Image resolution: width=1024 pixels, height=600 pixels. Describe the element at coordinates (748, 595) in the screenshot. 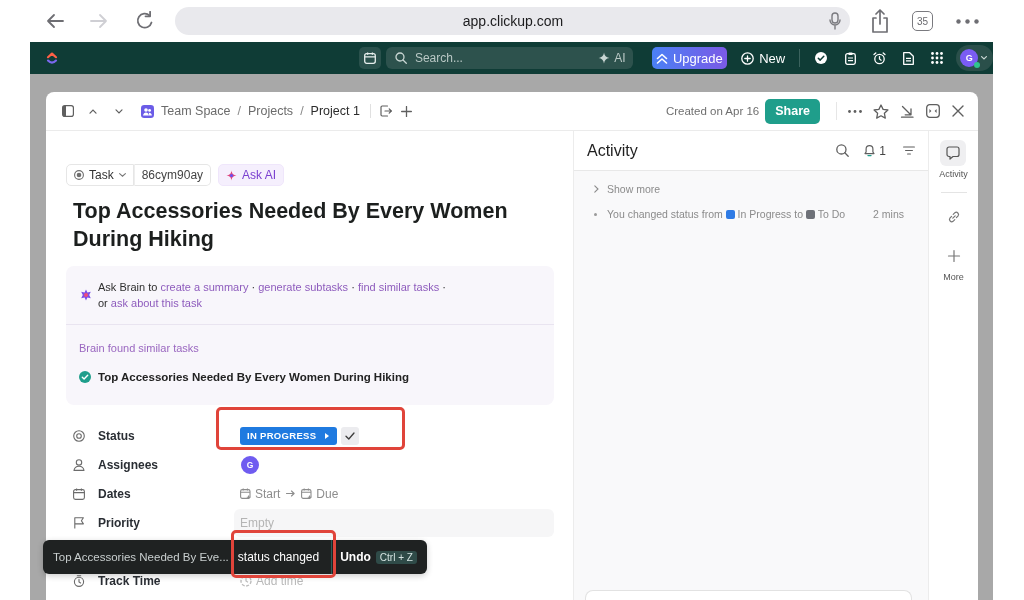

I see `comment-field` at that location.